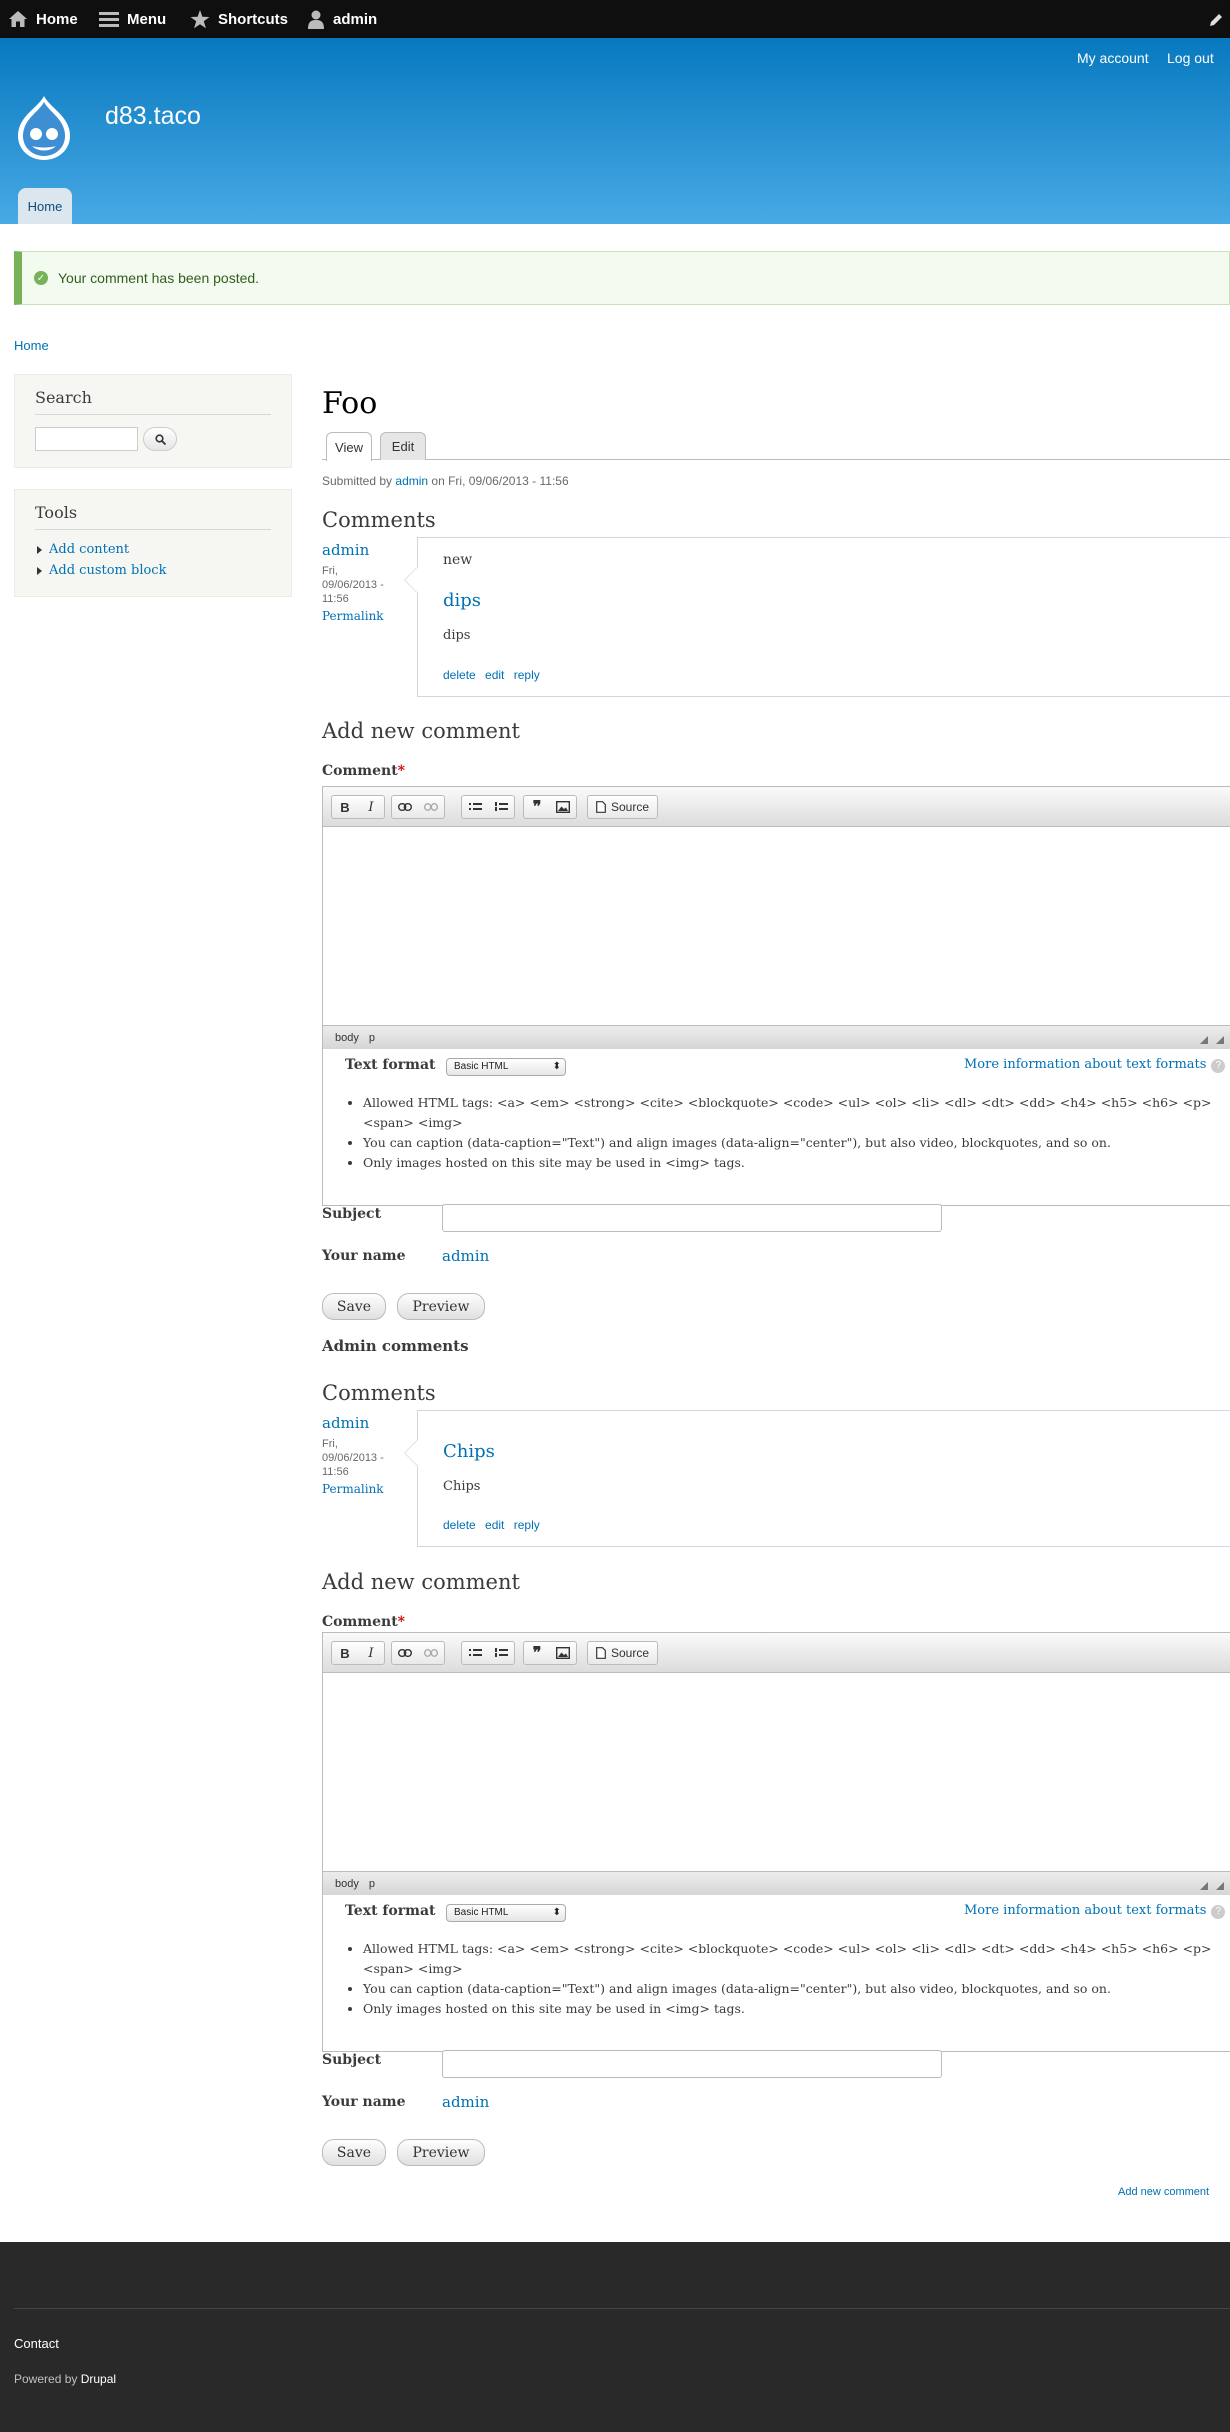 The width and height of the screenshot is (1230, 2432). Describe the element at coordinates (1113, 58) in the screenshot. I see `my-account-link: My account` at that location.